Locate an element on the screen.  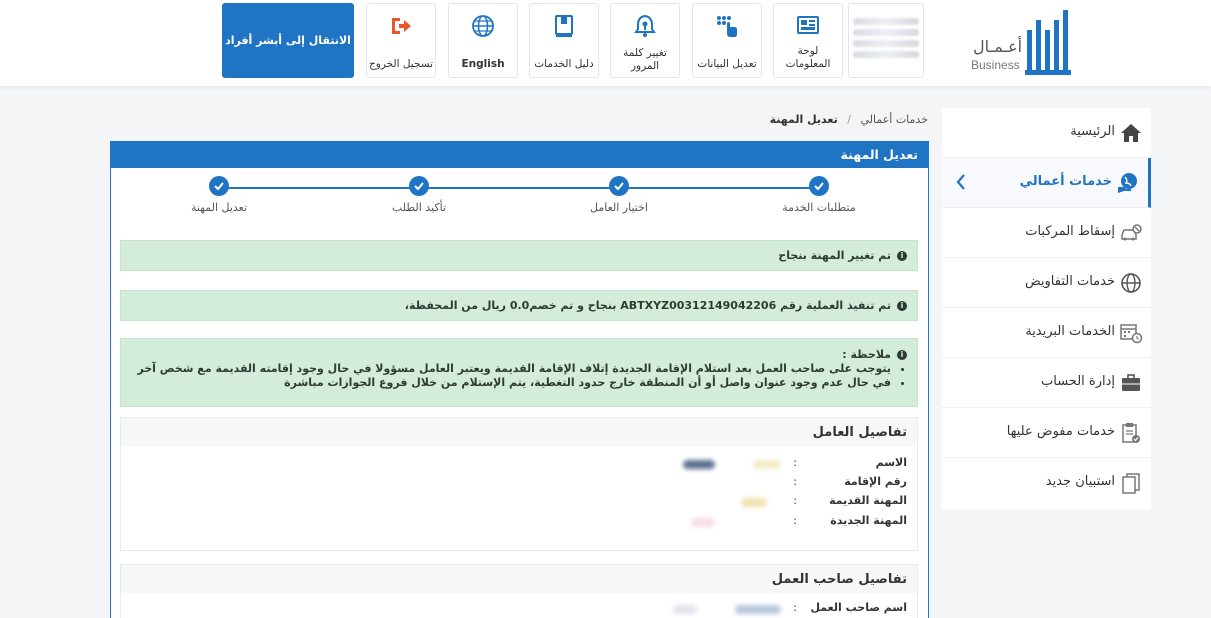
field-label: رقم الإقامة is located at coordinates (875, 481).